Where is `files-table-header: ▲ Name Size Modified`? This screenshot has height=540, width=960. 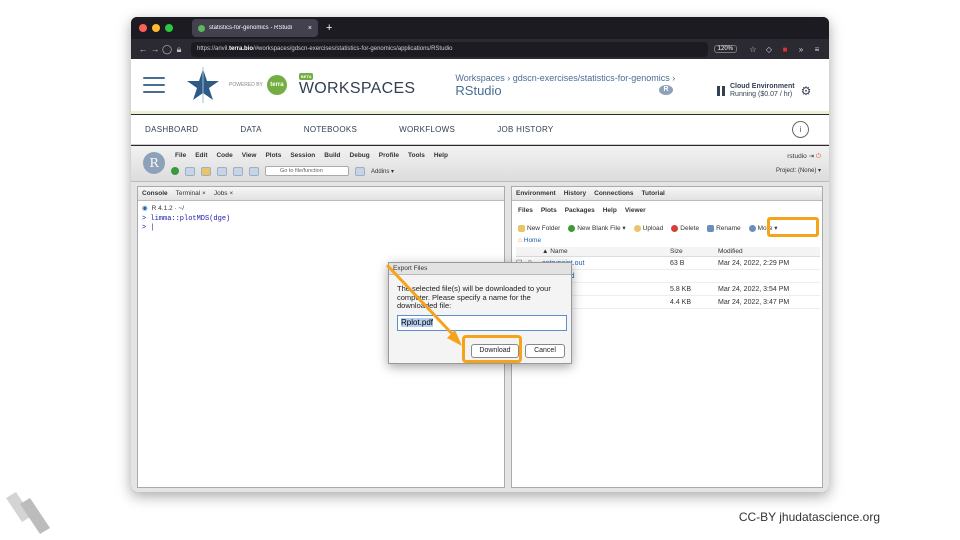
files-table-header: ▲ Name Size Modified is located at coordinates (668, 252).